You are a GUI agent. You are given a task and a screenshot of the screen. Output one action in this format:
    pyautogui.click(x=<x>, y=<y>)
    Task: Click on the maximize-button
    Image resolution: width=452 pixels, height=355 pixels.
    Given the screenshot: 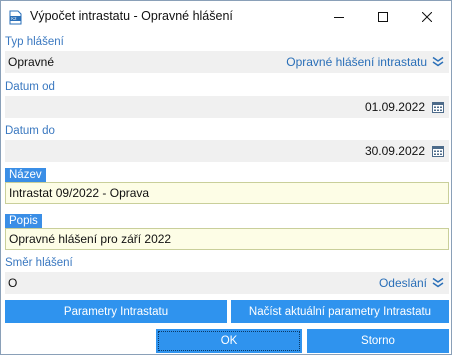 What is the action you would take?
    pyautogui.click(x=383, y=17)
    